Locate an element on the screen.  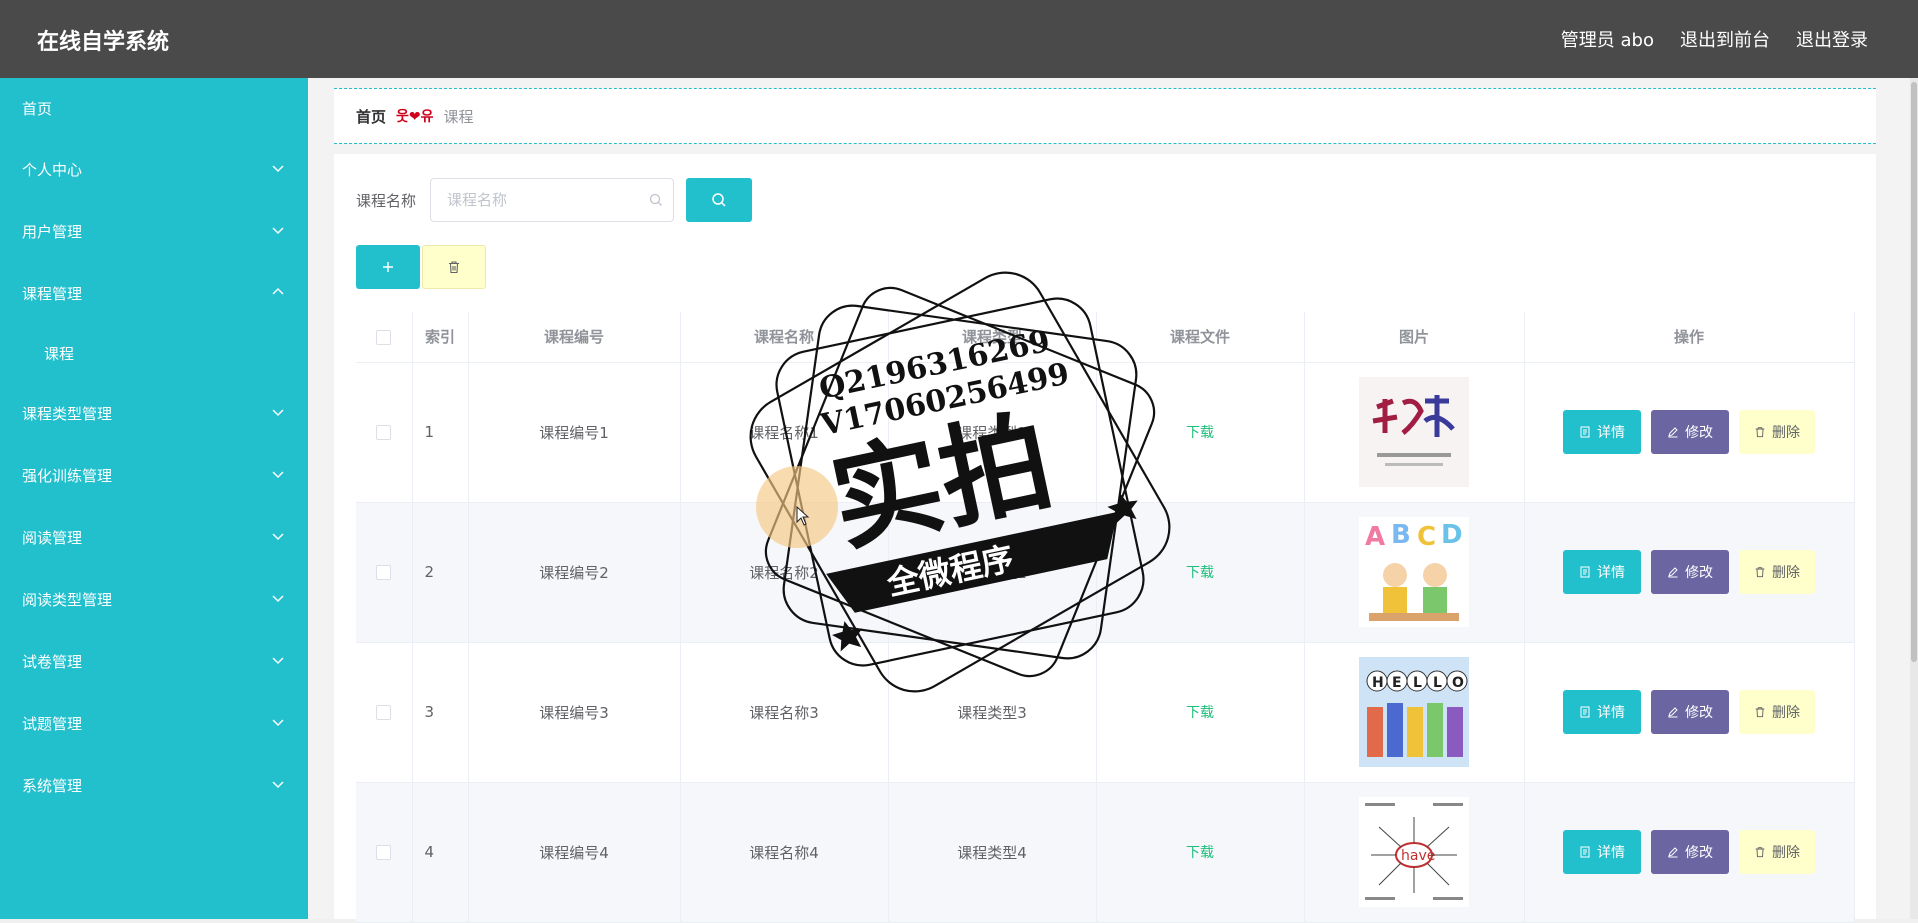
sidebar-item-label: 试题管理 is located at coordinates (52, 723).